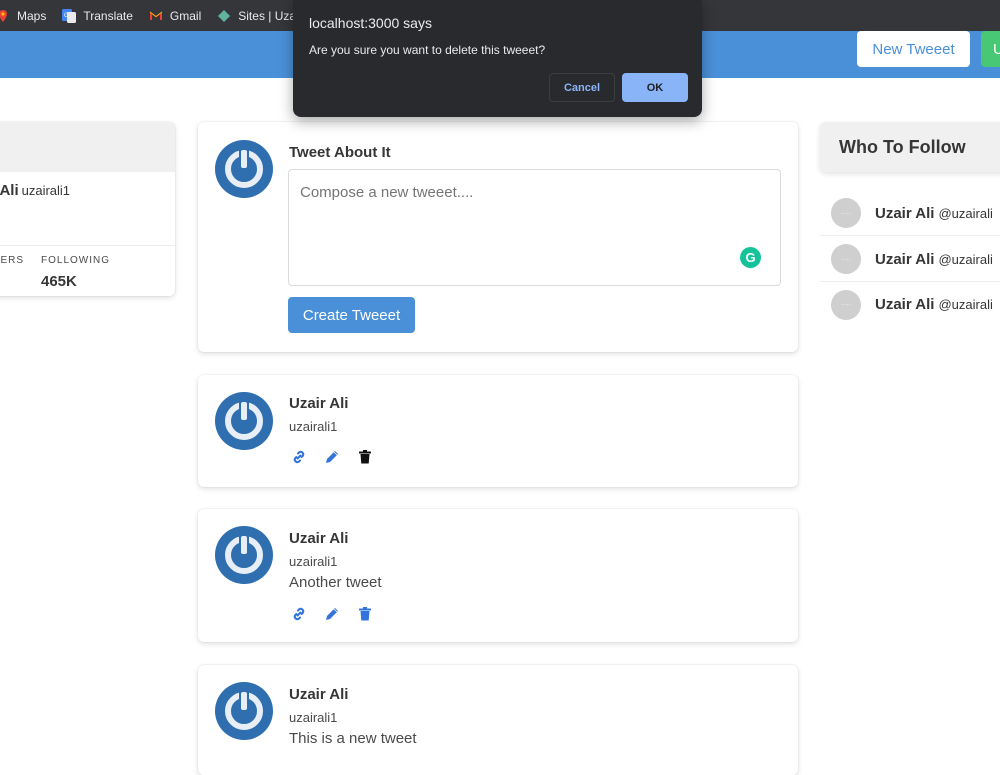 The width and height of the screenshot is (1000, 775). What do you see at coordinates (750, 257) in the screenshot?
I see `grammarly-icon: G` at bounding box center [750, 257].